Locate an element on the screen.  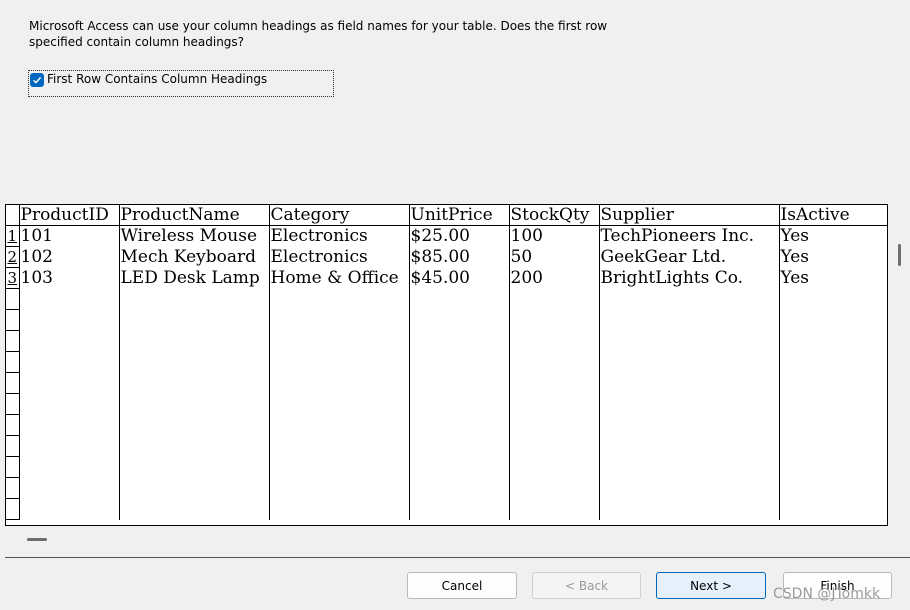
cell: 50 is located at coordinates (553, 257).